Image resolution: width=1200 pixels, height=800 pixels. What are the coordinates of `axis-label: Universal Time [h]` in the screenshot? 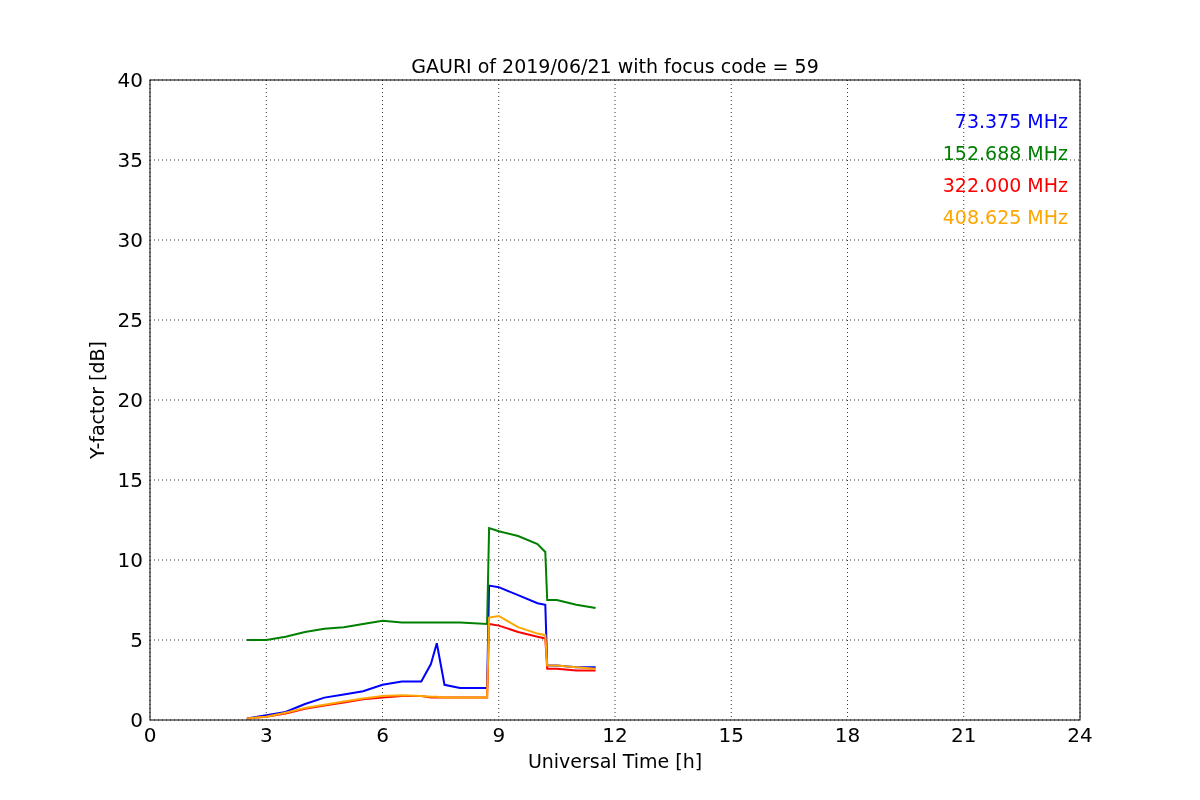 It's located at (615, 761).